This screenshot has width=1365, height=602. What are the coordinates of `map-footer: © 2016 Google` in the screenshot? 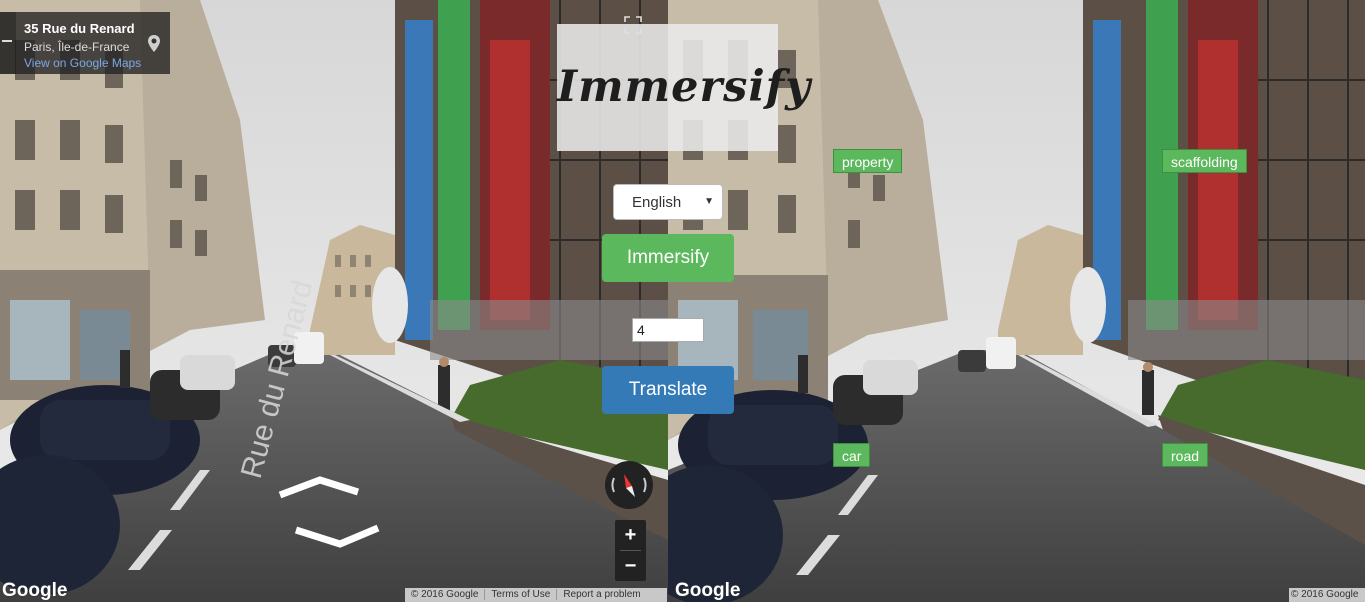 It's located at (1327, 595).